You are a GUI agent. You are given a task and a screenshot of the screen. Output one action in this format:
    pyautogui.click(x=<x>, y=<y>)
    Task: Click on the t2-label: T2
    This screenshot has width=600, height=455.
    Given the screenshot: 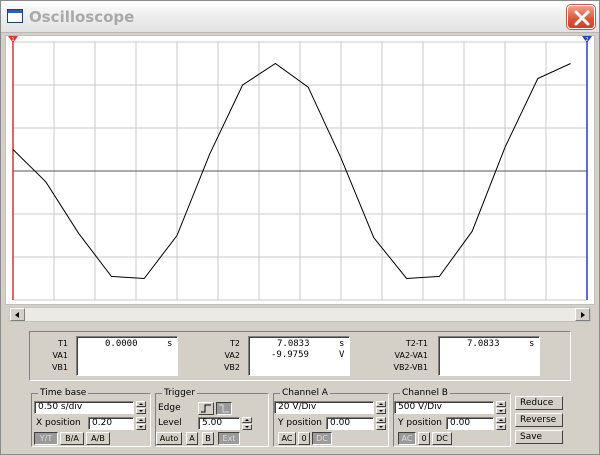 What is the action you would take?
    pyautogui.click(x=235, y=343)
    